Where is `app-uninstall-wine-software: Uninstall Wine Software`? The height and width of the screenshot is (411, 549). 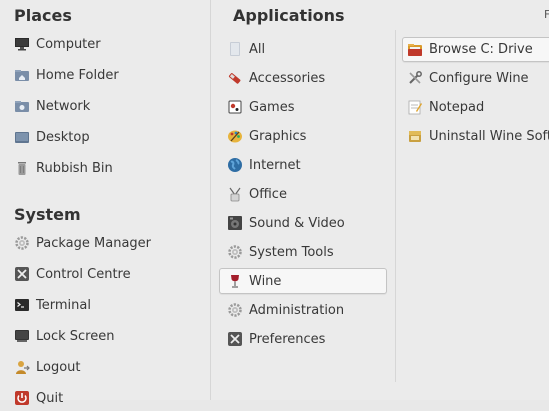
app-uninstall-wine-software: Uninstall Wine Software is located at coordinates (478, 136).